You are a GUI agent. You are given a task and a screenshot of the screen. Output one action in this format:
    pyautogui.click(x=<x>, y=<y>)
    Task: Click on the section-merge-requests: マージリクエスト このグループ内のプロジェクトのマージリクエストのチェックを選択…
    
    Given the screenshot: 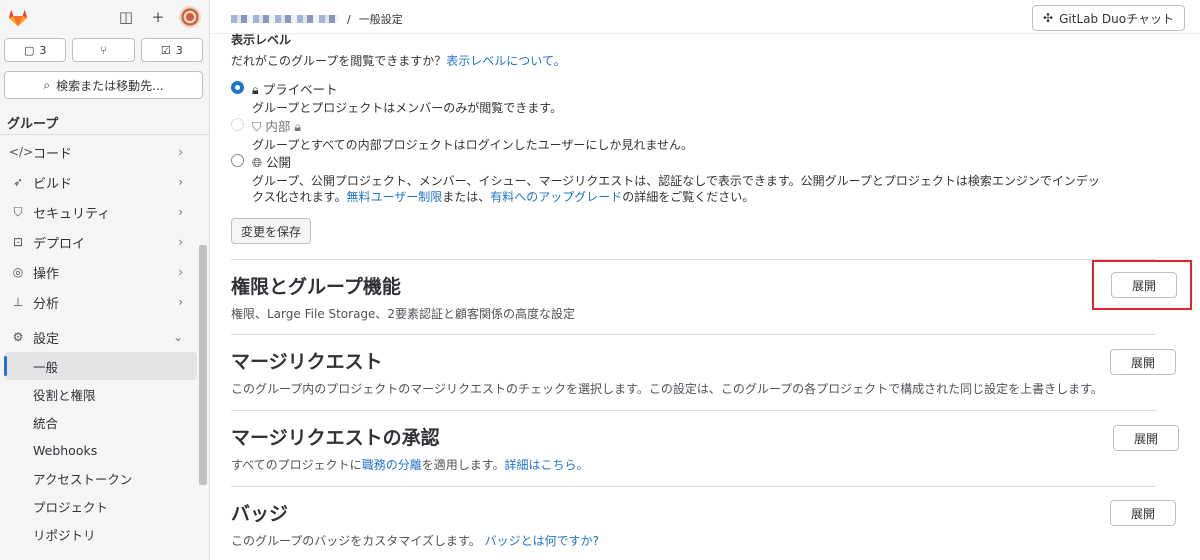 What is the action you would take?
    pyautogui.click(x=693, y=372)
    